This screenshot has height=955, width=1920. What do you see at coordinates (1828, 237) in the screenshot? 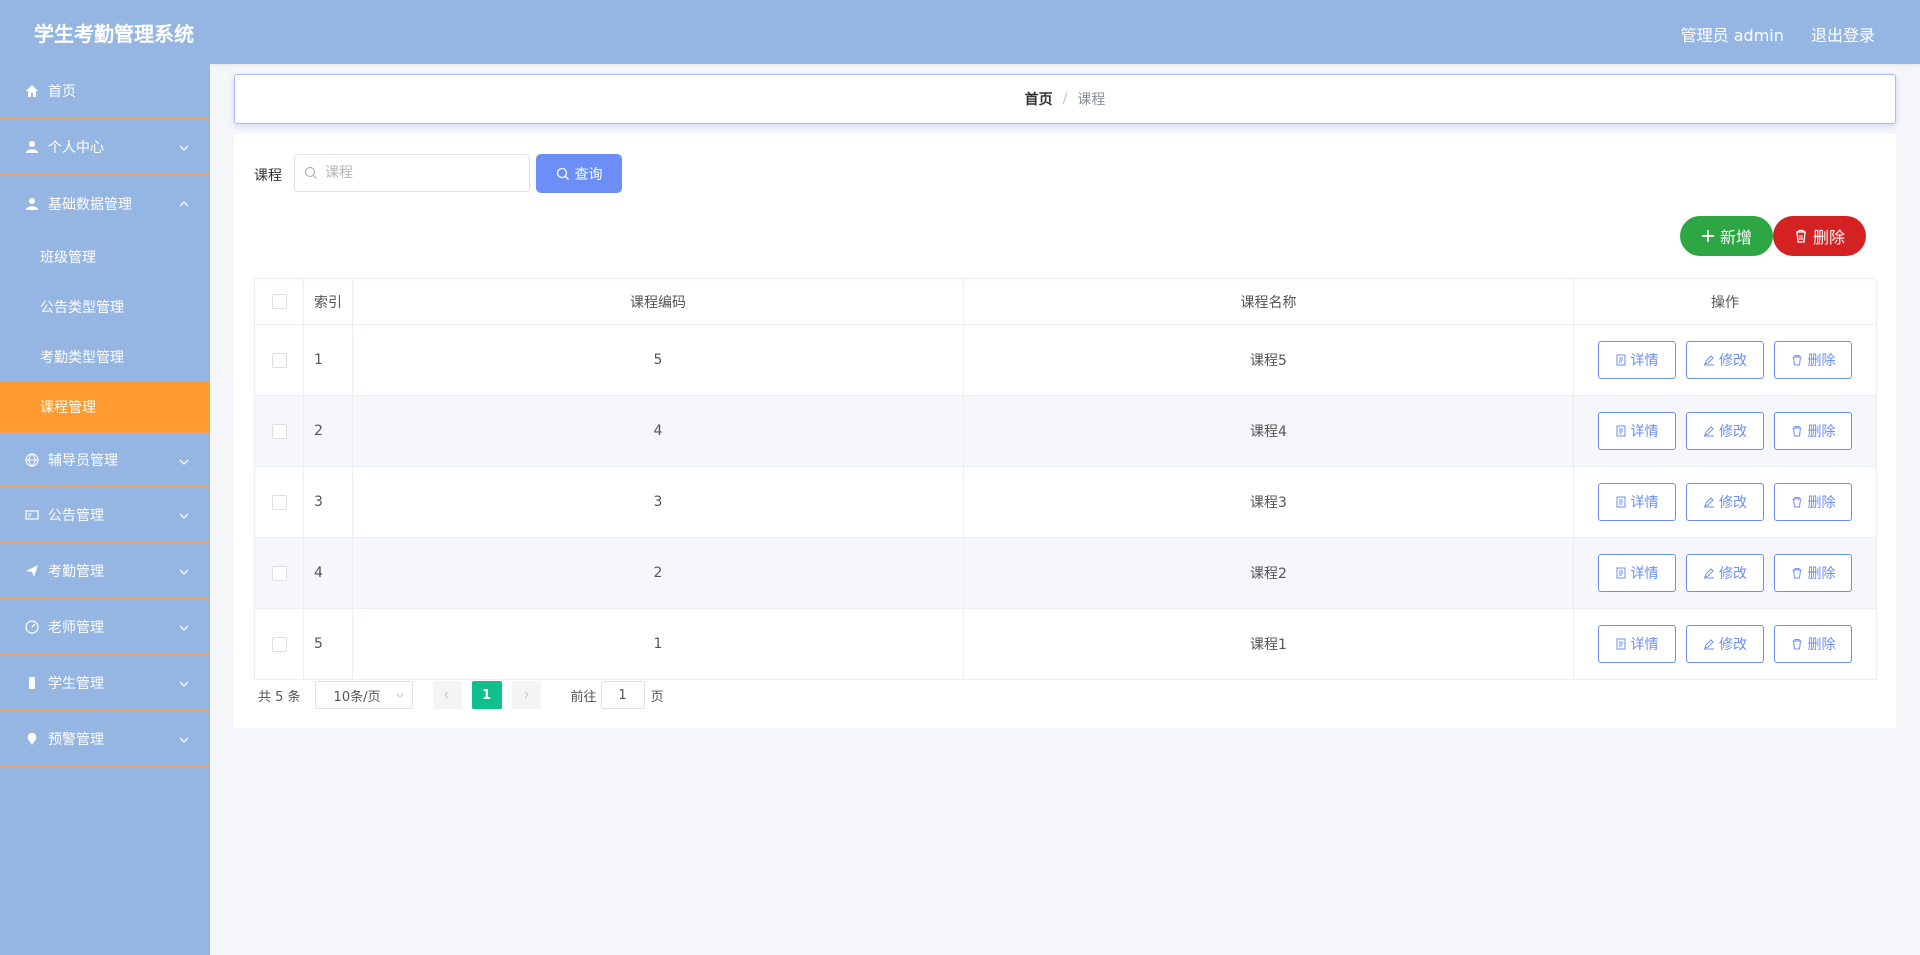
I see `batch-delete-button-label: 删除` at bounding box center [1828, 237].